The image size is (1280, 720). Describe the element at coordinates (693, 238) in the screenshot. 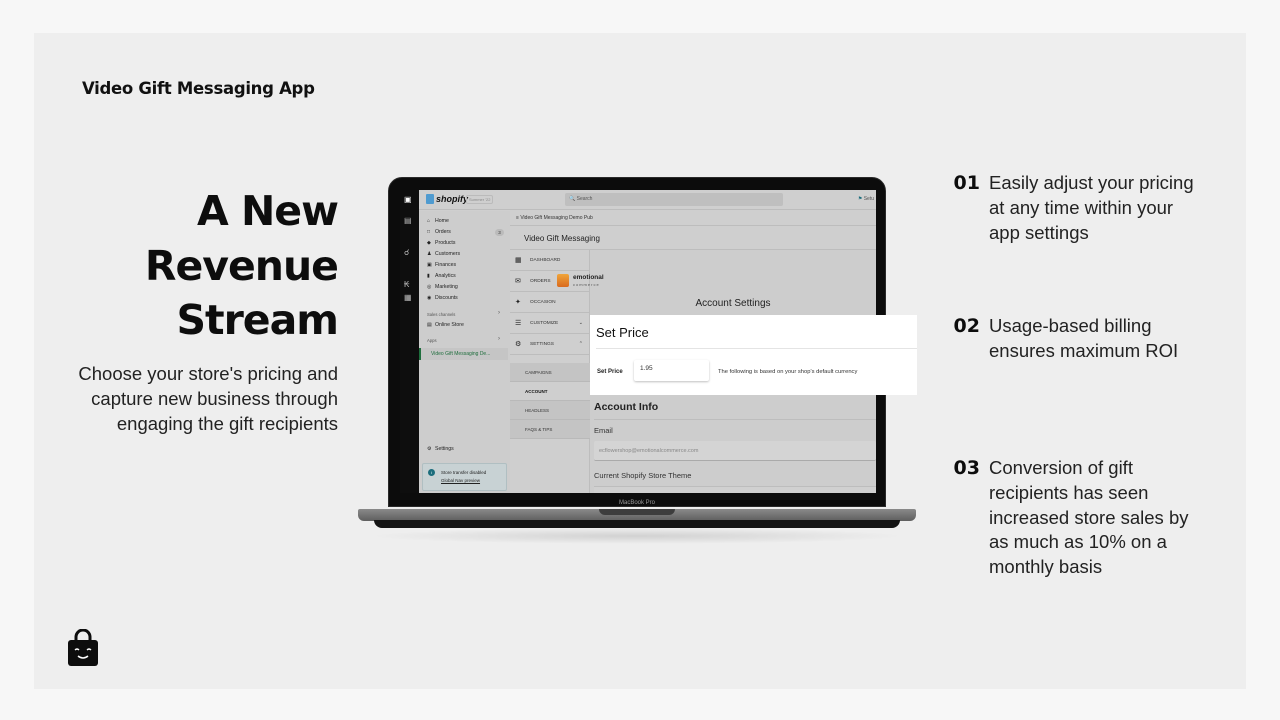

I see `app-header: Video Gift Messaging` at that location.